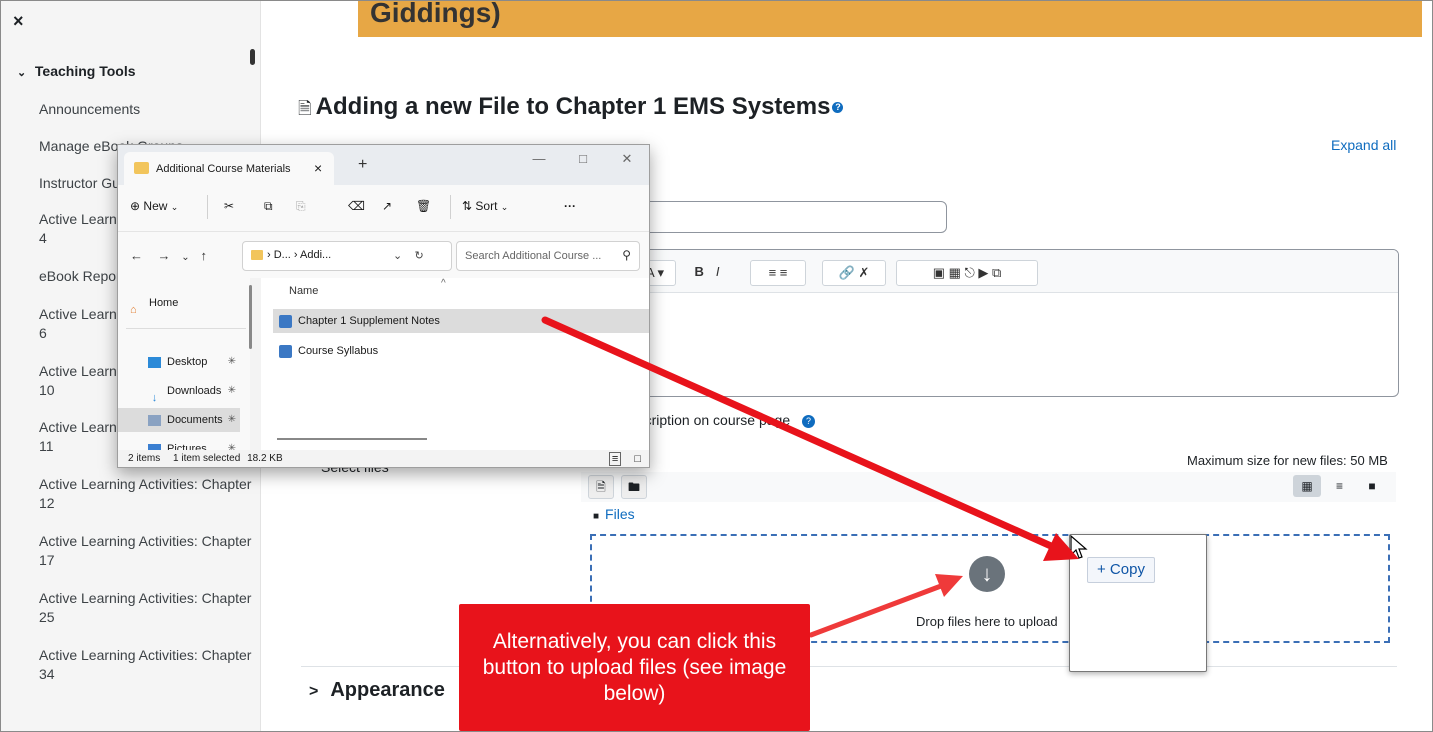 The image size is (1433, 732). Describe the element at coordinates (876, 610) in the screenshot. I see `callout-arrow-line` at that location.